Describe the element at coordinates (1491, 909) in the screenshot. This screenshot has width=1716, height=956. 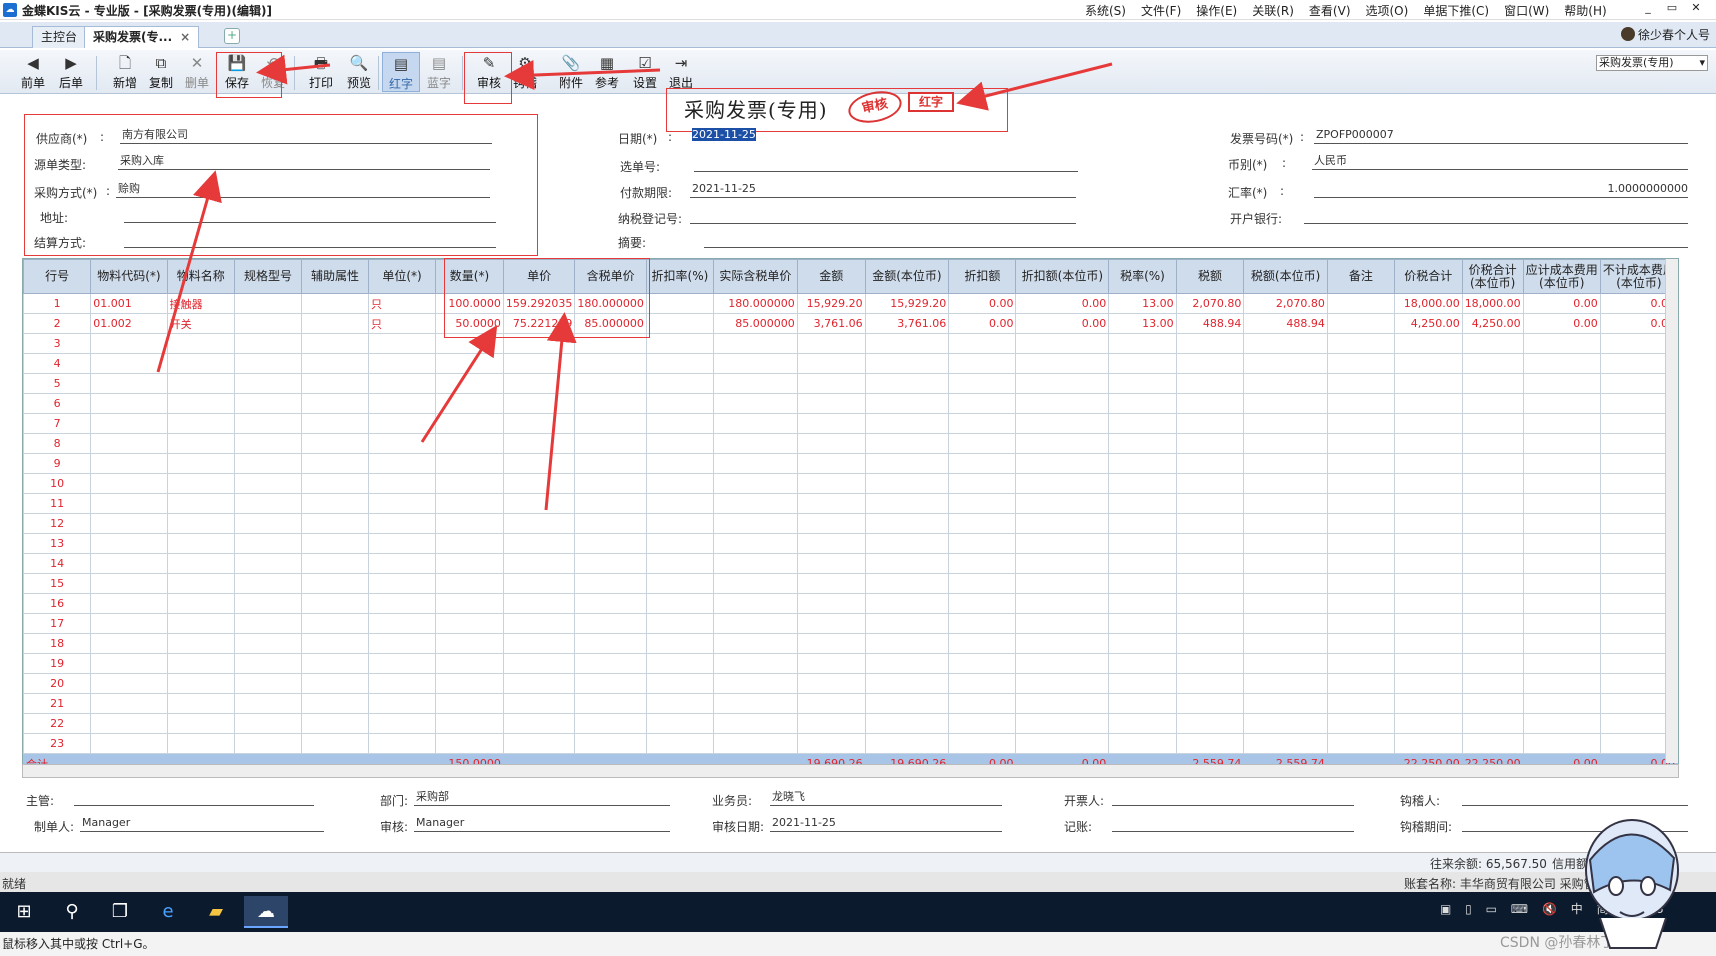
I see `display-icon: ▭` at that location.